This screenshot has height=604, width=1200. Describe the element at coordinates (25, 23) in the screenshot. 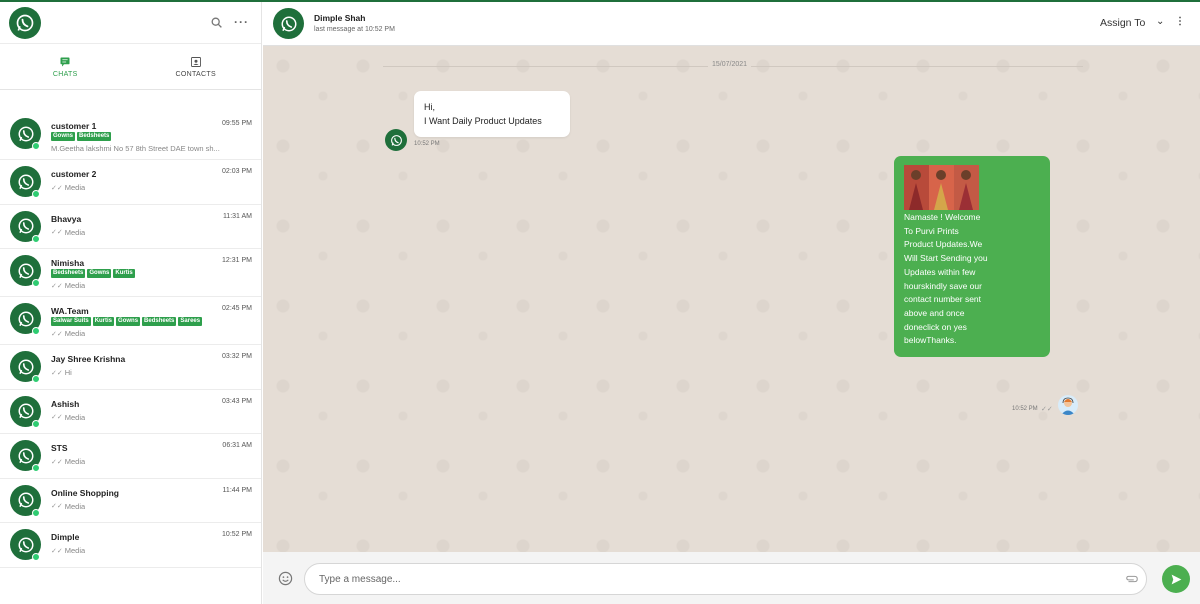

I see `whatsapp-logo-icon` at that location.